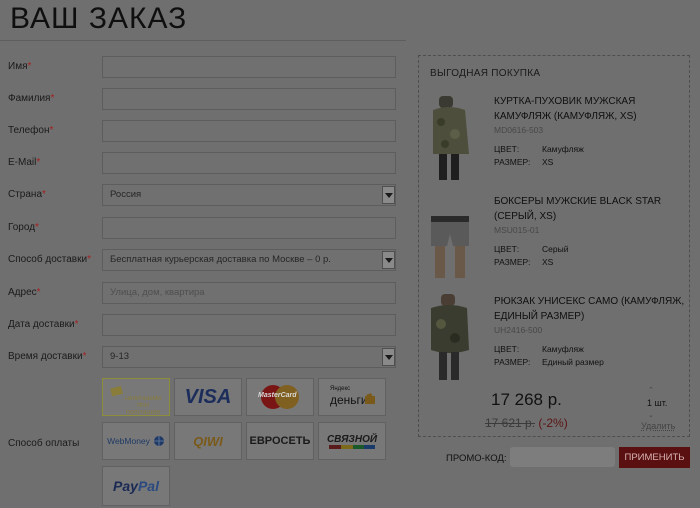  Describe the element at coordinates (143, 399) in the screenshot. I see `cash-line1: НАЛИЧНЫМИ` at that location.